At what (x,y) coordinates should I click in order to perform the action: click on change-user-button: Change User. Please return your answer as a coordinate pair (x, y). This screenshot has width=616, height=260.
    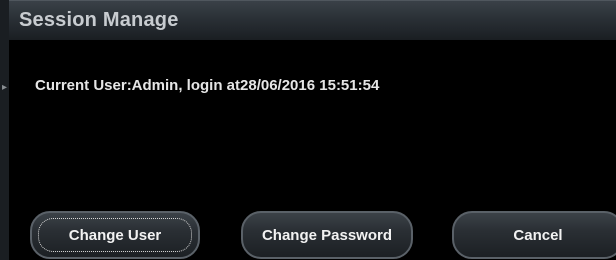
    Looking at the image, I should click on (115, 235).